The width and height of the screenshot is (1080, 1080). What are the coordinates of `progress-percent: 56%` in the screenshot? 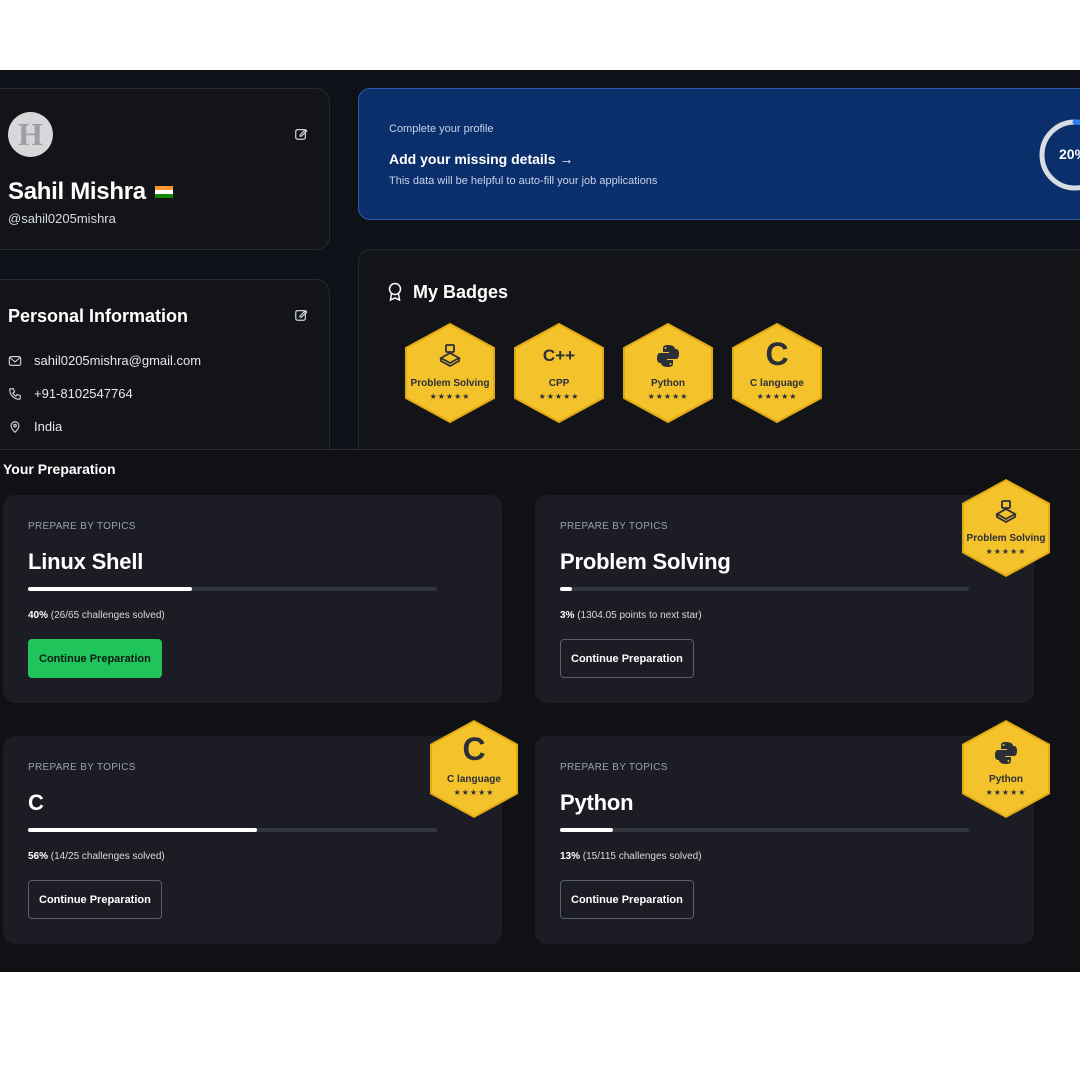 It's located at (38, 856).